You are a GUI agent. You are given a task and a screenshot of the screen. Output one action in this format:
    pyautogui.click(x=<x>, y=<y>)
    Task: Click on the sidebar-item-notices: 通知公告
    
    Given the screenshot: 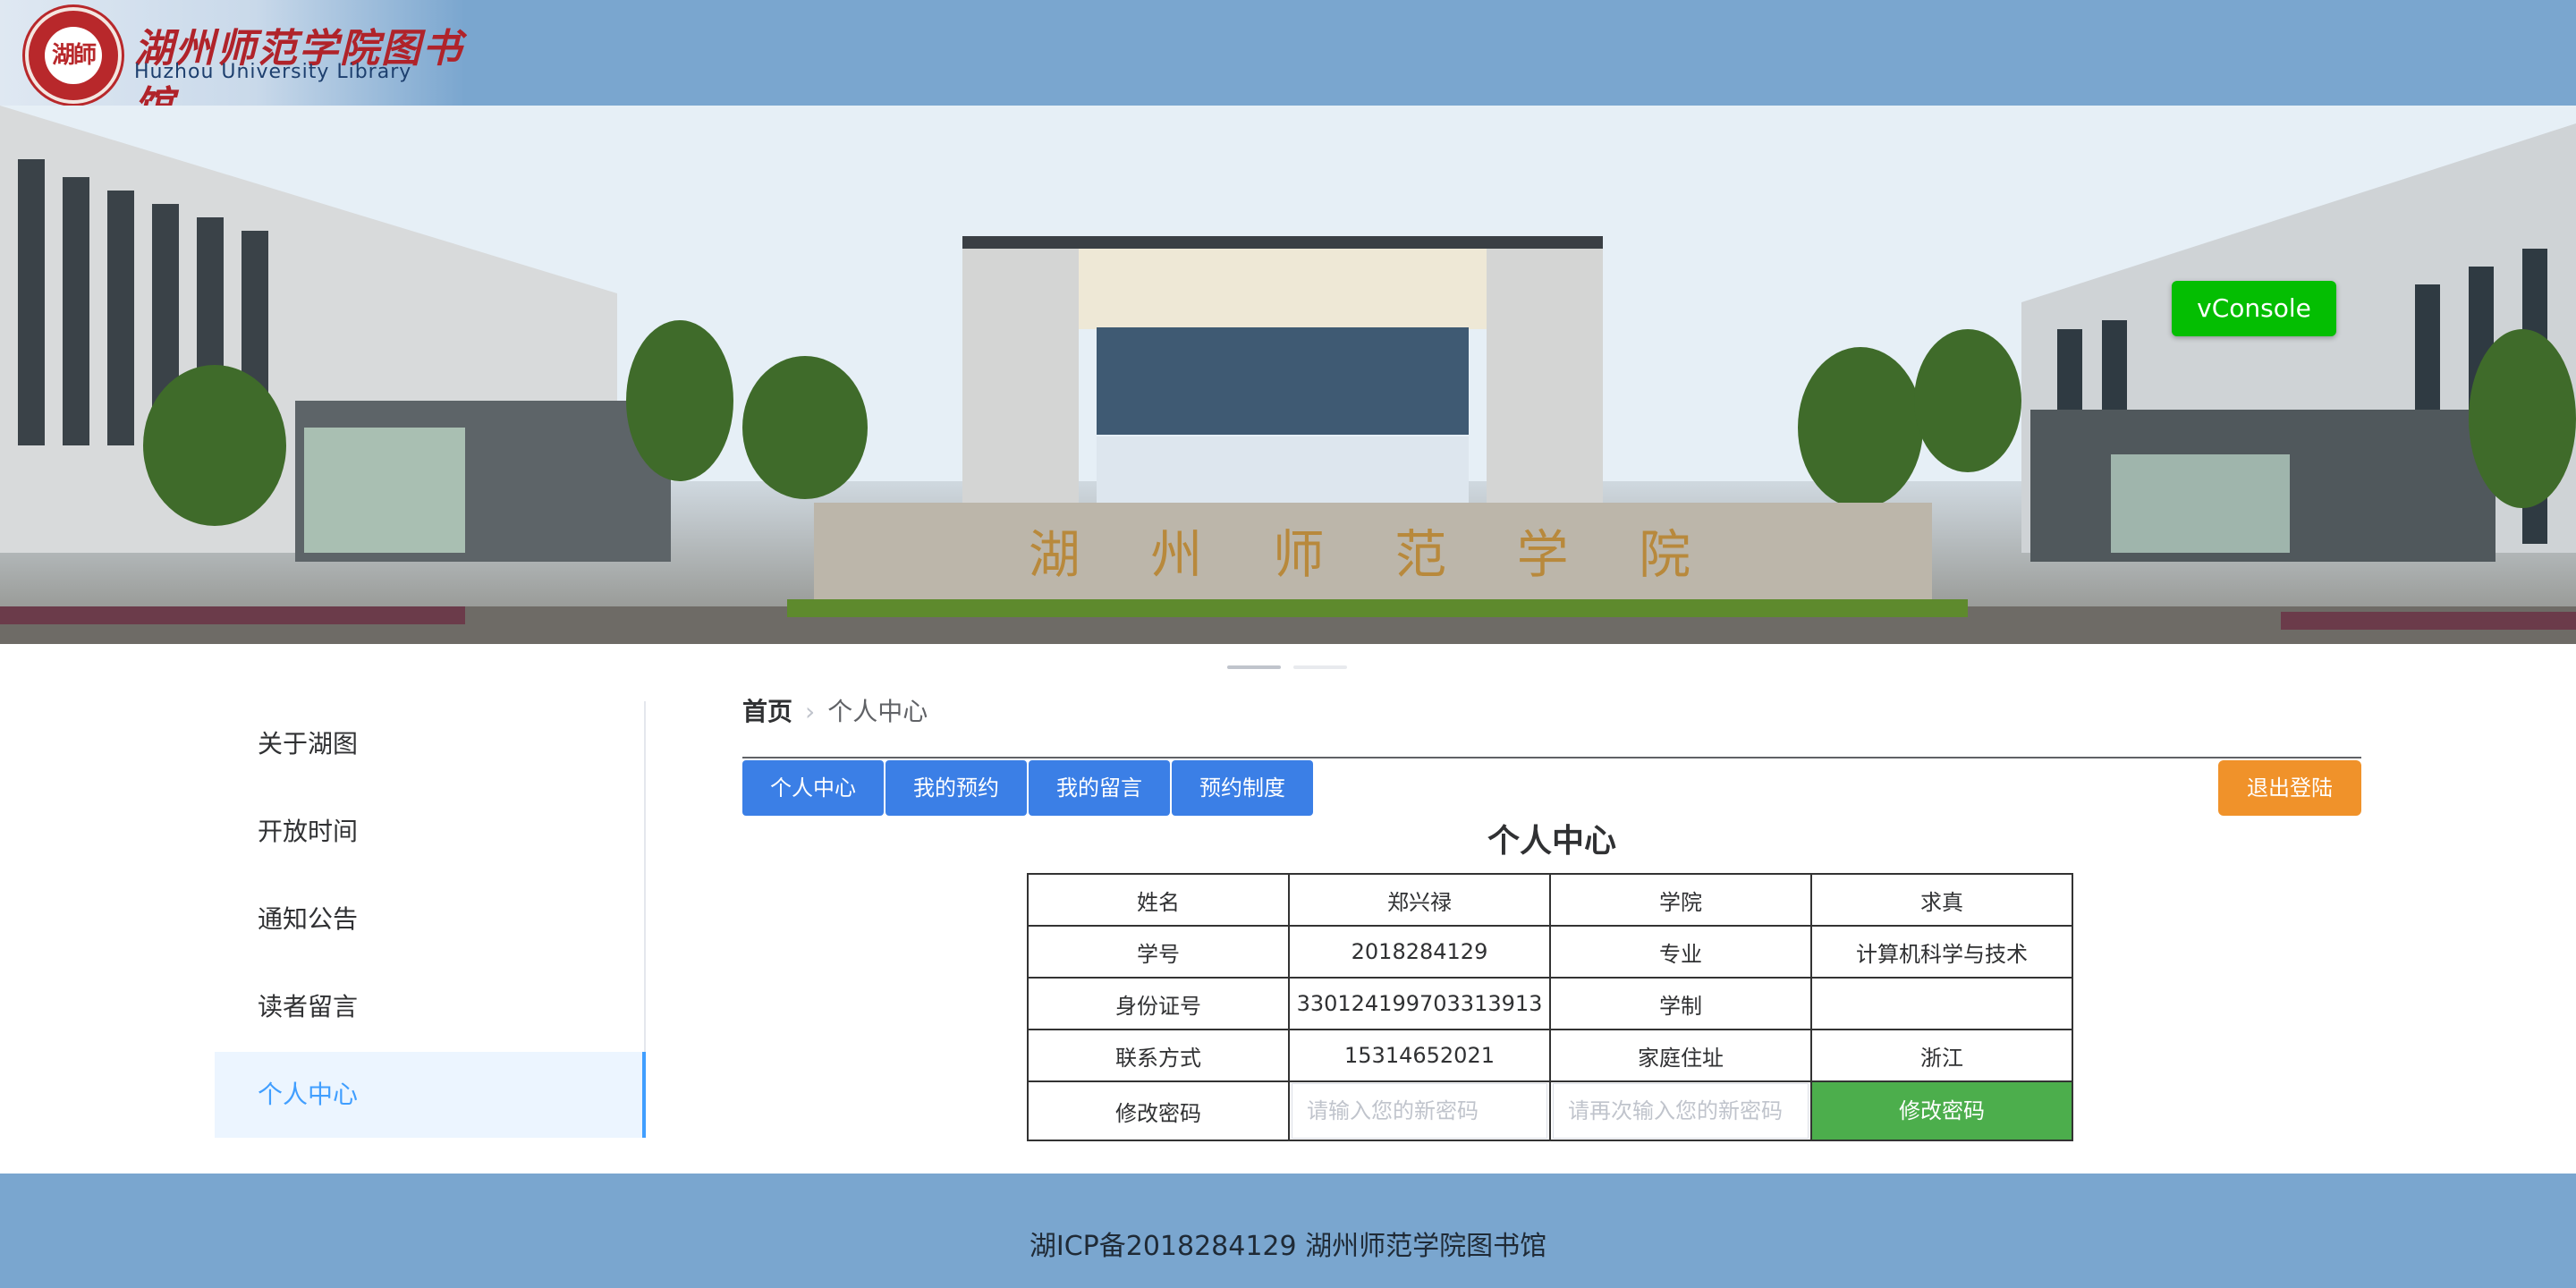 What is the action you would take?
    pyautogui.click(x=428, y=919)
    